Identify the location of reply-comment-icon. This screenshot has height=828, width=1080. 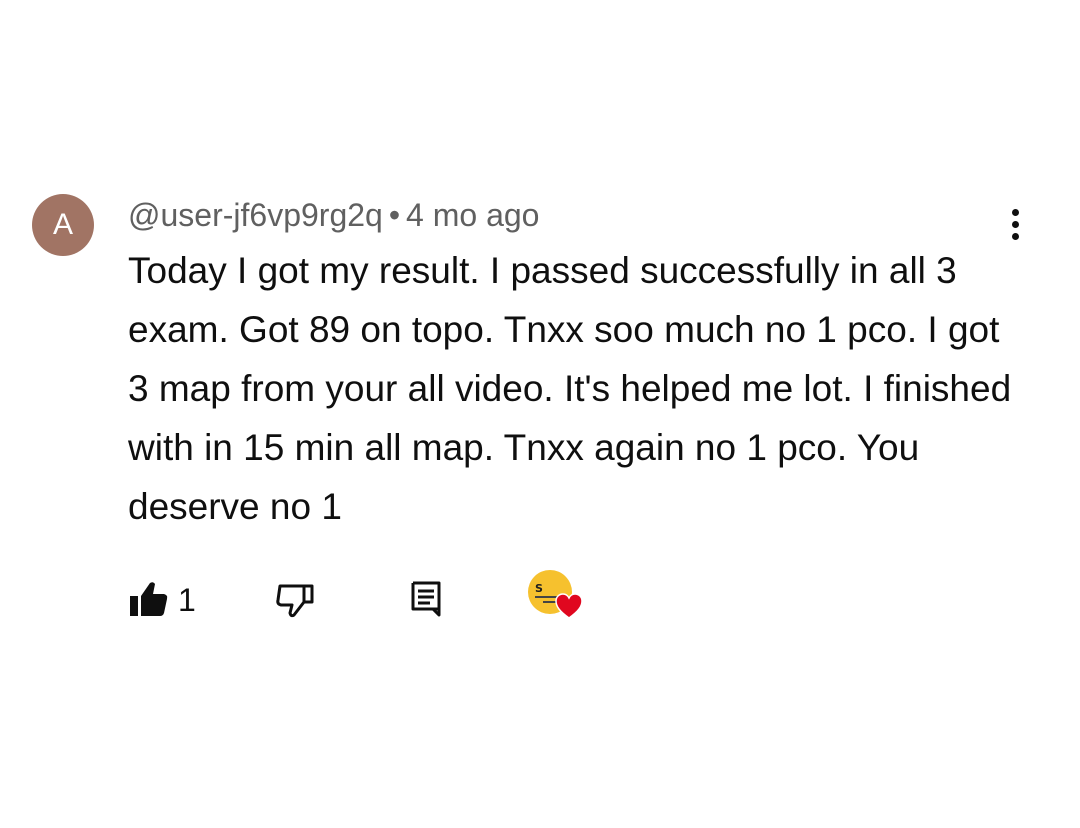
(426, 599).